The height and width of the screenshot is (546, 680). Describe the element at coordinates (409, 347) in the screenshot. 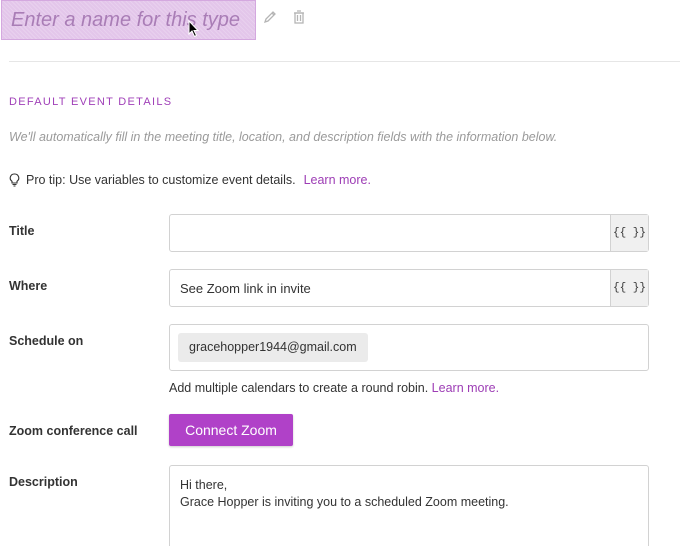

I see `calendar-select: gracehopper1944@gmail.com` at that location.